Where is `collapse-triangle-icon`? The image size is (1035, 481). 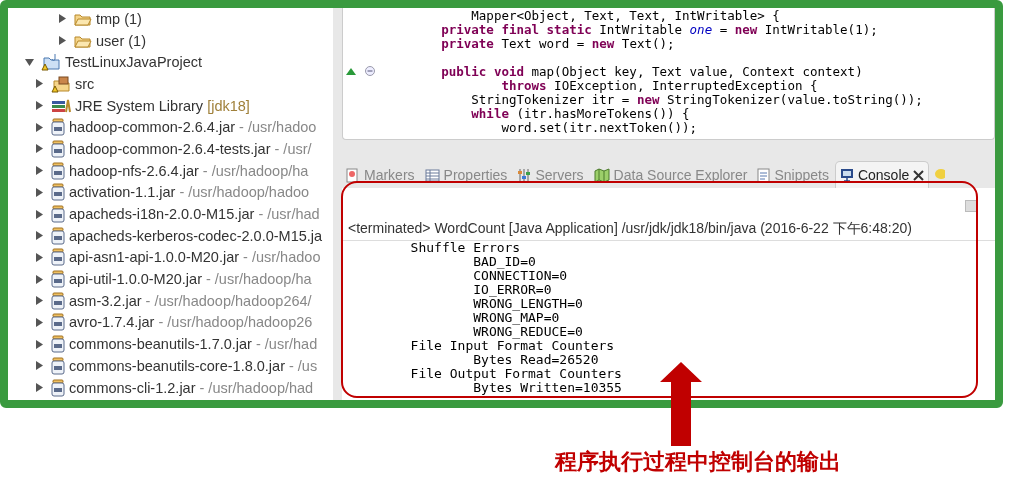
collapse-triangle-icon is located at coordinates (29, 62).